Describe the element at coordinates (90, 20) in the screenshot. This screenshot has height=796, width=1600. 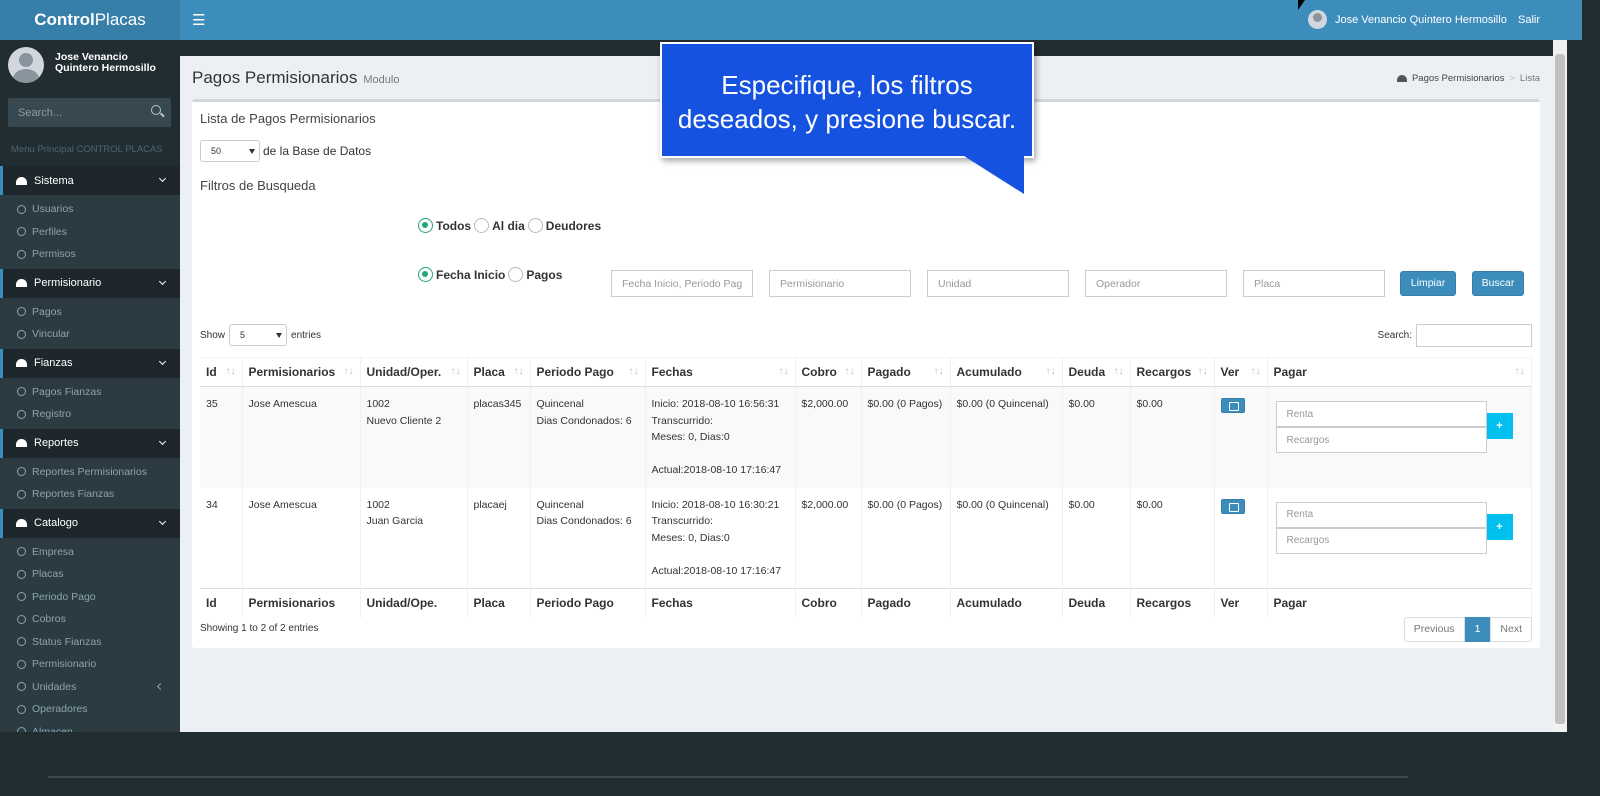
I see `app-logo: ControlPlacas` at that location.